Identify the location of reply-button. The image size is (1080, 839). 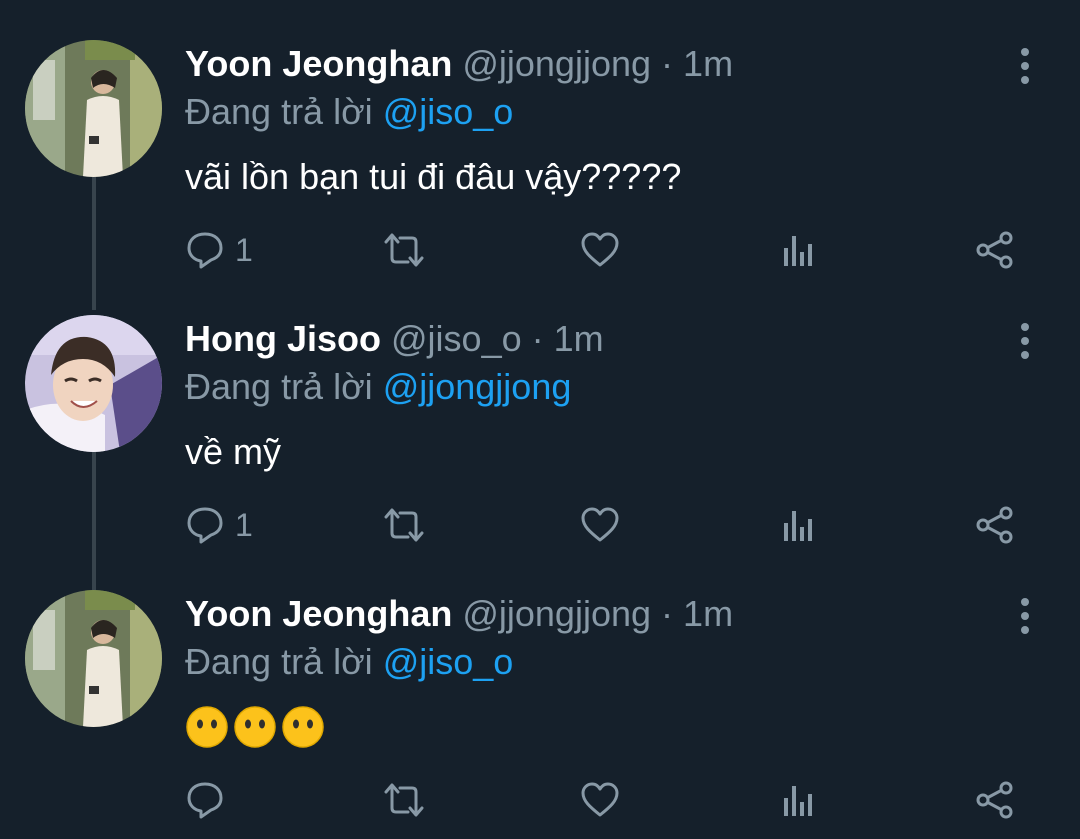
(210, 800).